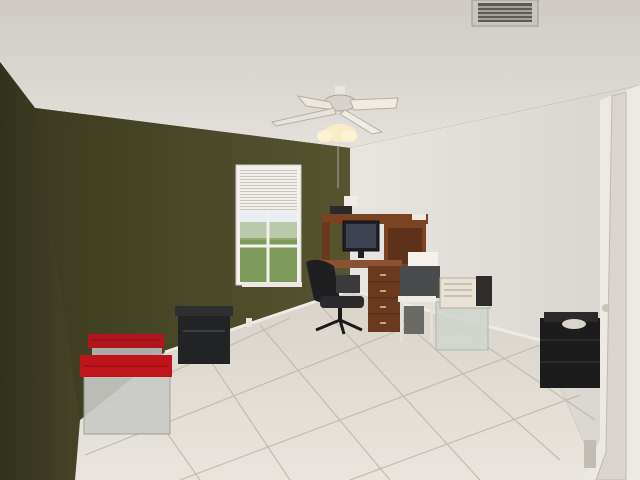 The height and width of the screenshot is (480, 640). What do you see at coordinates (249, 322) in the screenshot?
I see `wall-outlet` at bounding box center [249, 322].